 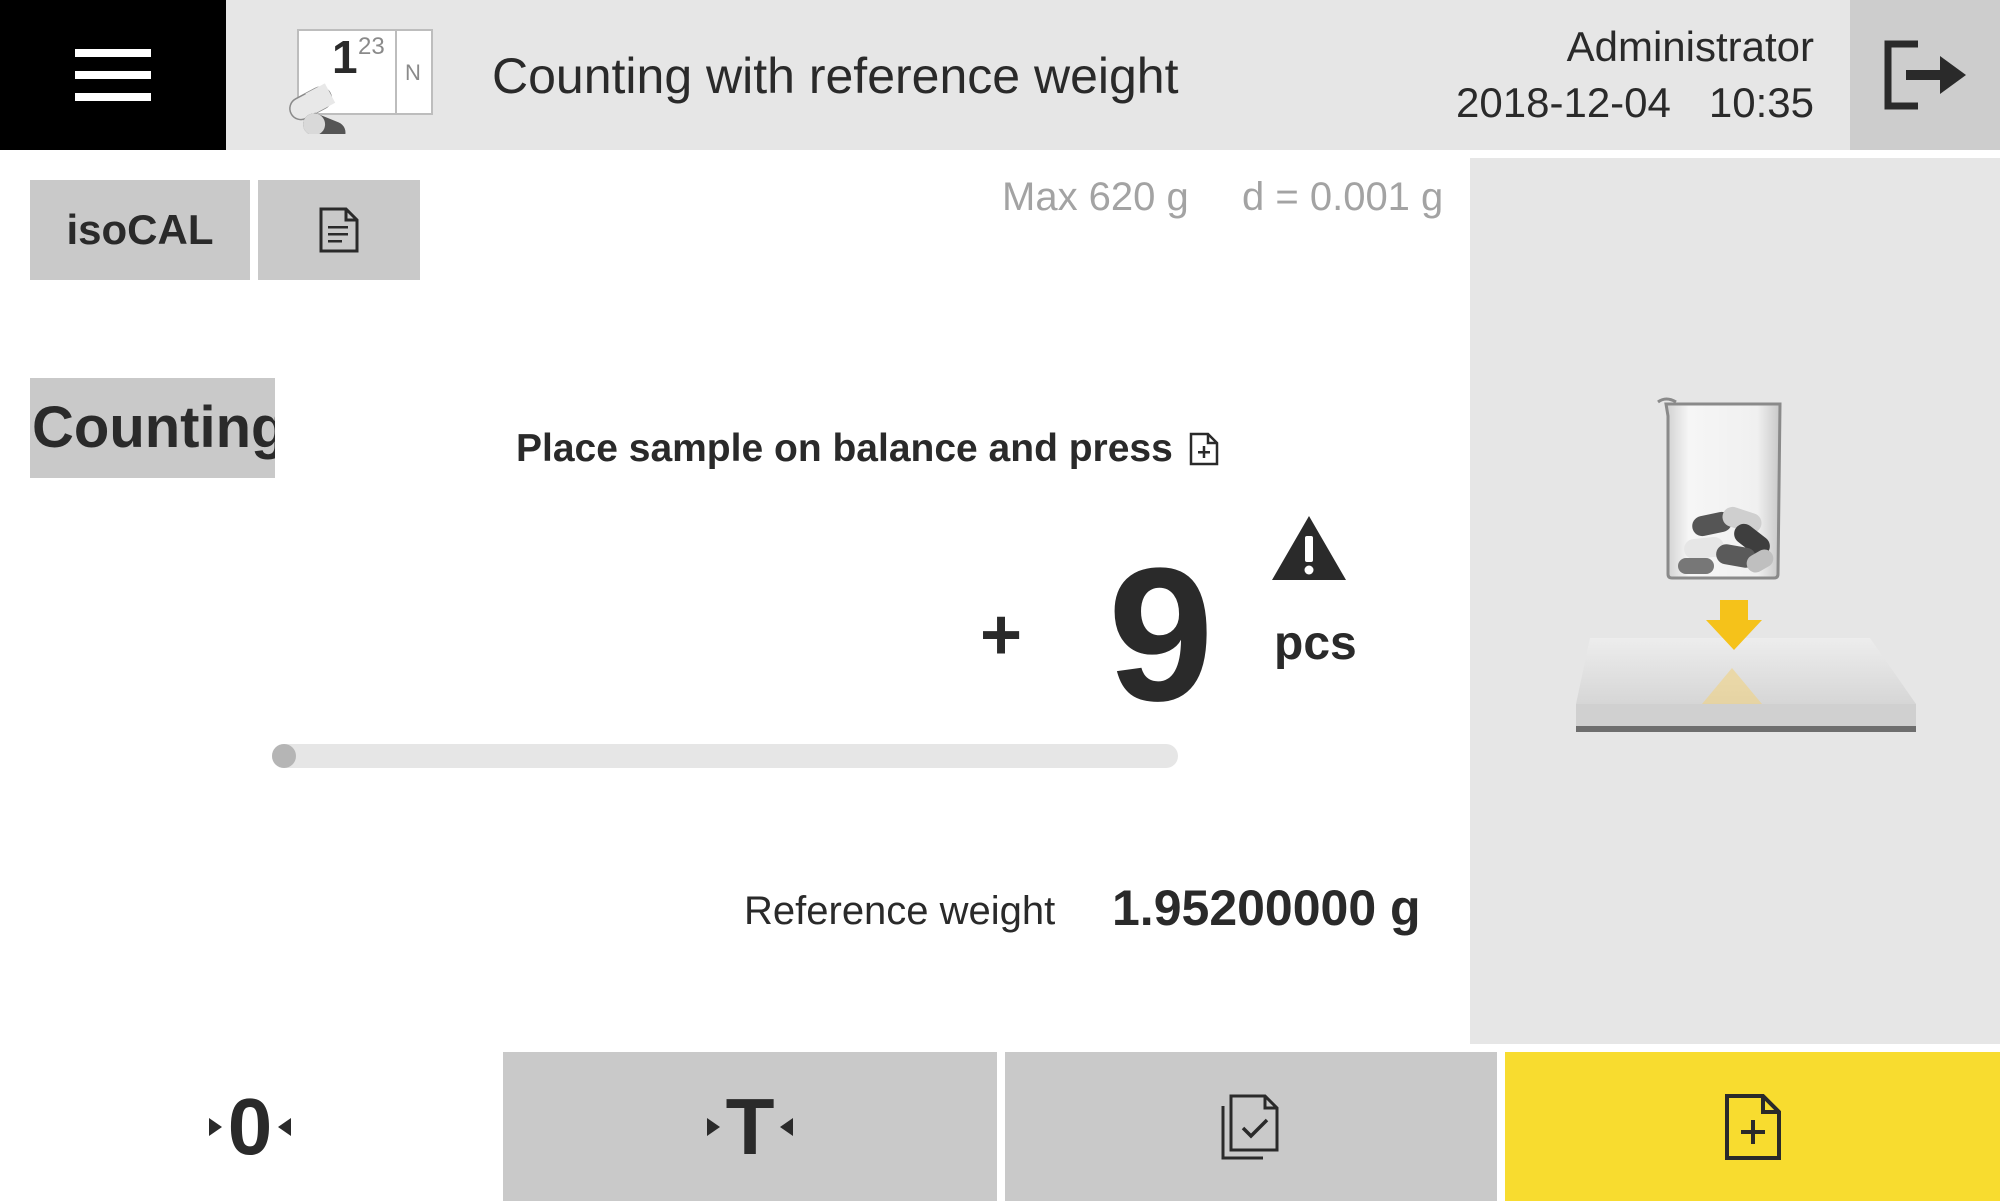 What do you see at coordinates (413, 72) in the screenshot?
I see `app-icon-letter: N` at bounding box center [413, 72].